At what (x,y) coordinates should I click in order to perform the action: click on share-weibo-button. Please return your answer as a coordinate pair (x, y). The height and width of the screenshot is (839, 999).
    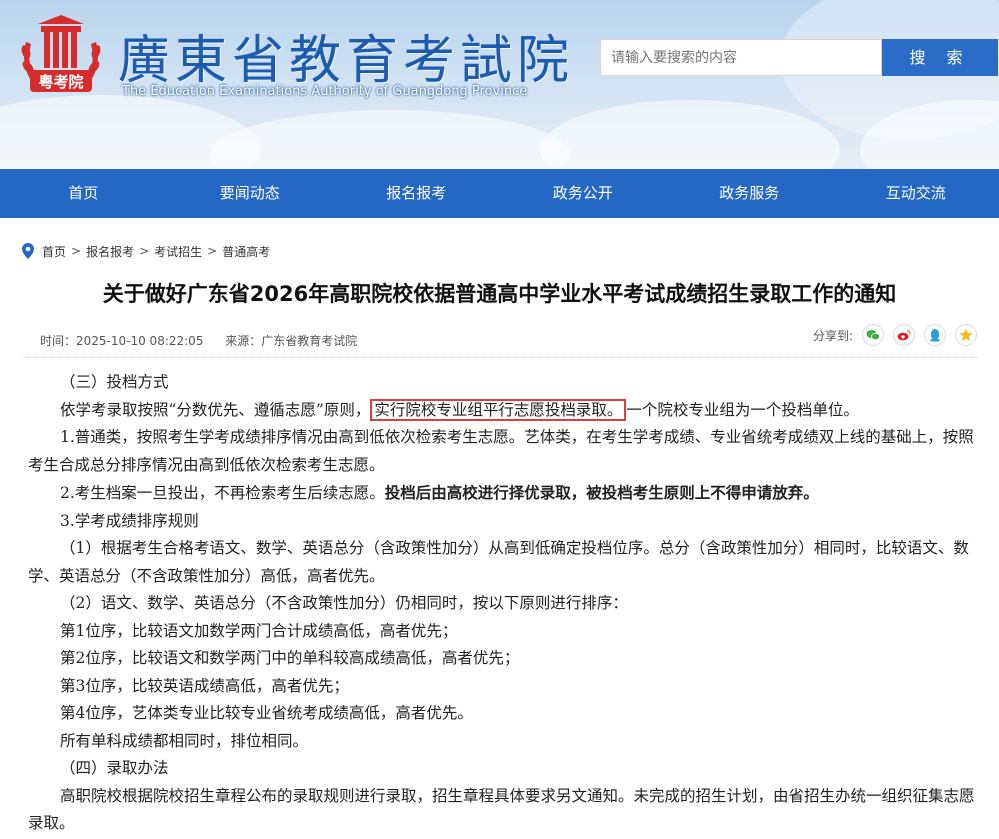
    Looking at the image, I should click on (904, 335).